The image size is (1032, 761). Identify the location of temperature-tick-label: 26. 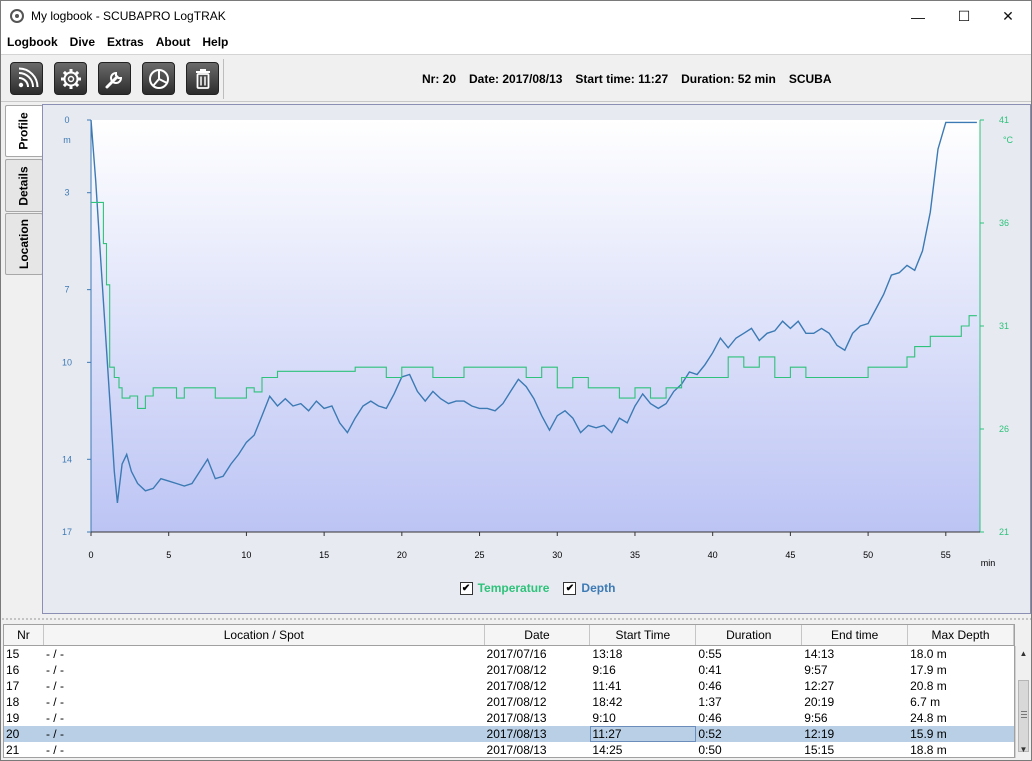
(1004, 429).